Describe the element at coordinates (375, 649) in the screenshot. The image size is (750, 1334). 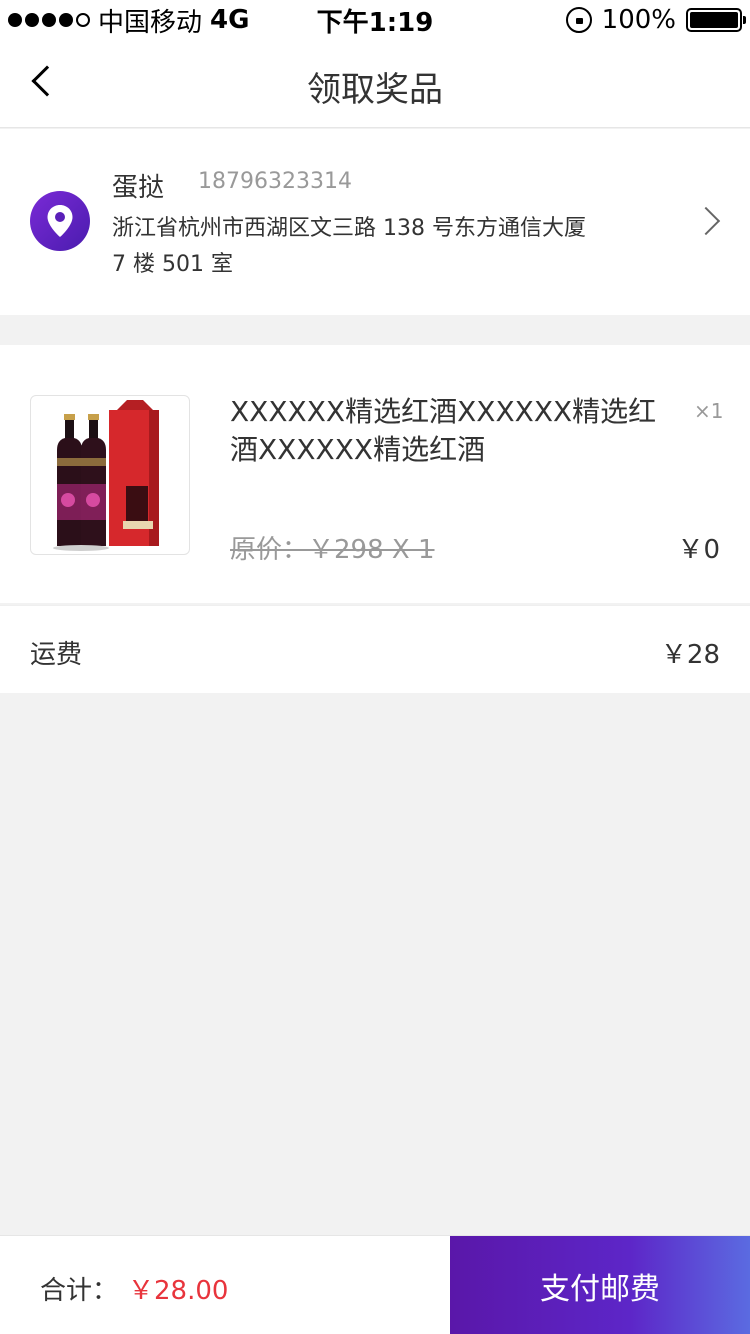
I see `shipping-row: 运费 ￥28` at that location.